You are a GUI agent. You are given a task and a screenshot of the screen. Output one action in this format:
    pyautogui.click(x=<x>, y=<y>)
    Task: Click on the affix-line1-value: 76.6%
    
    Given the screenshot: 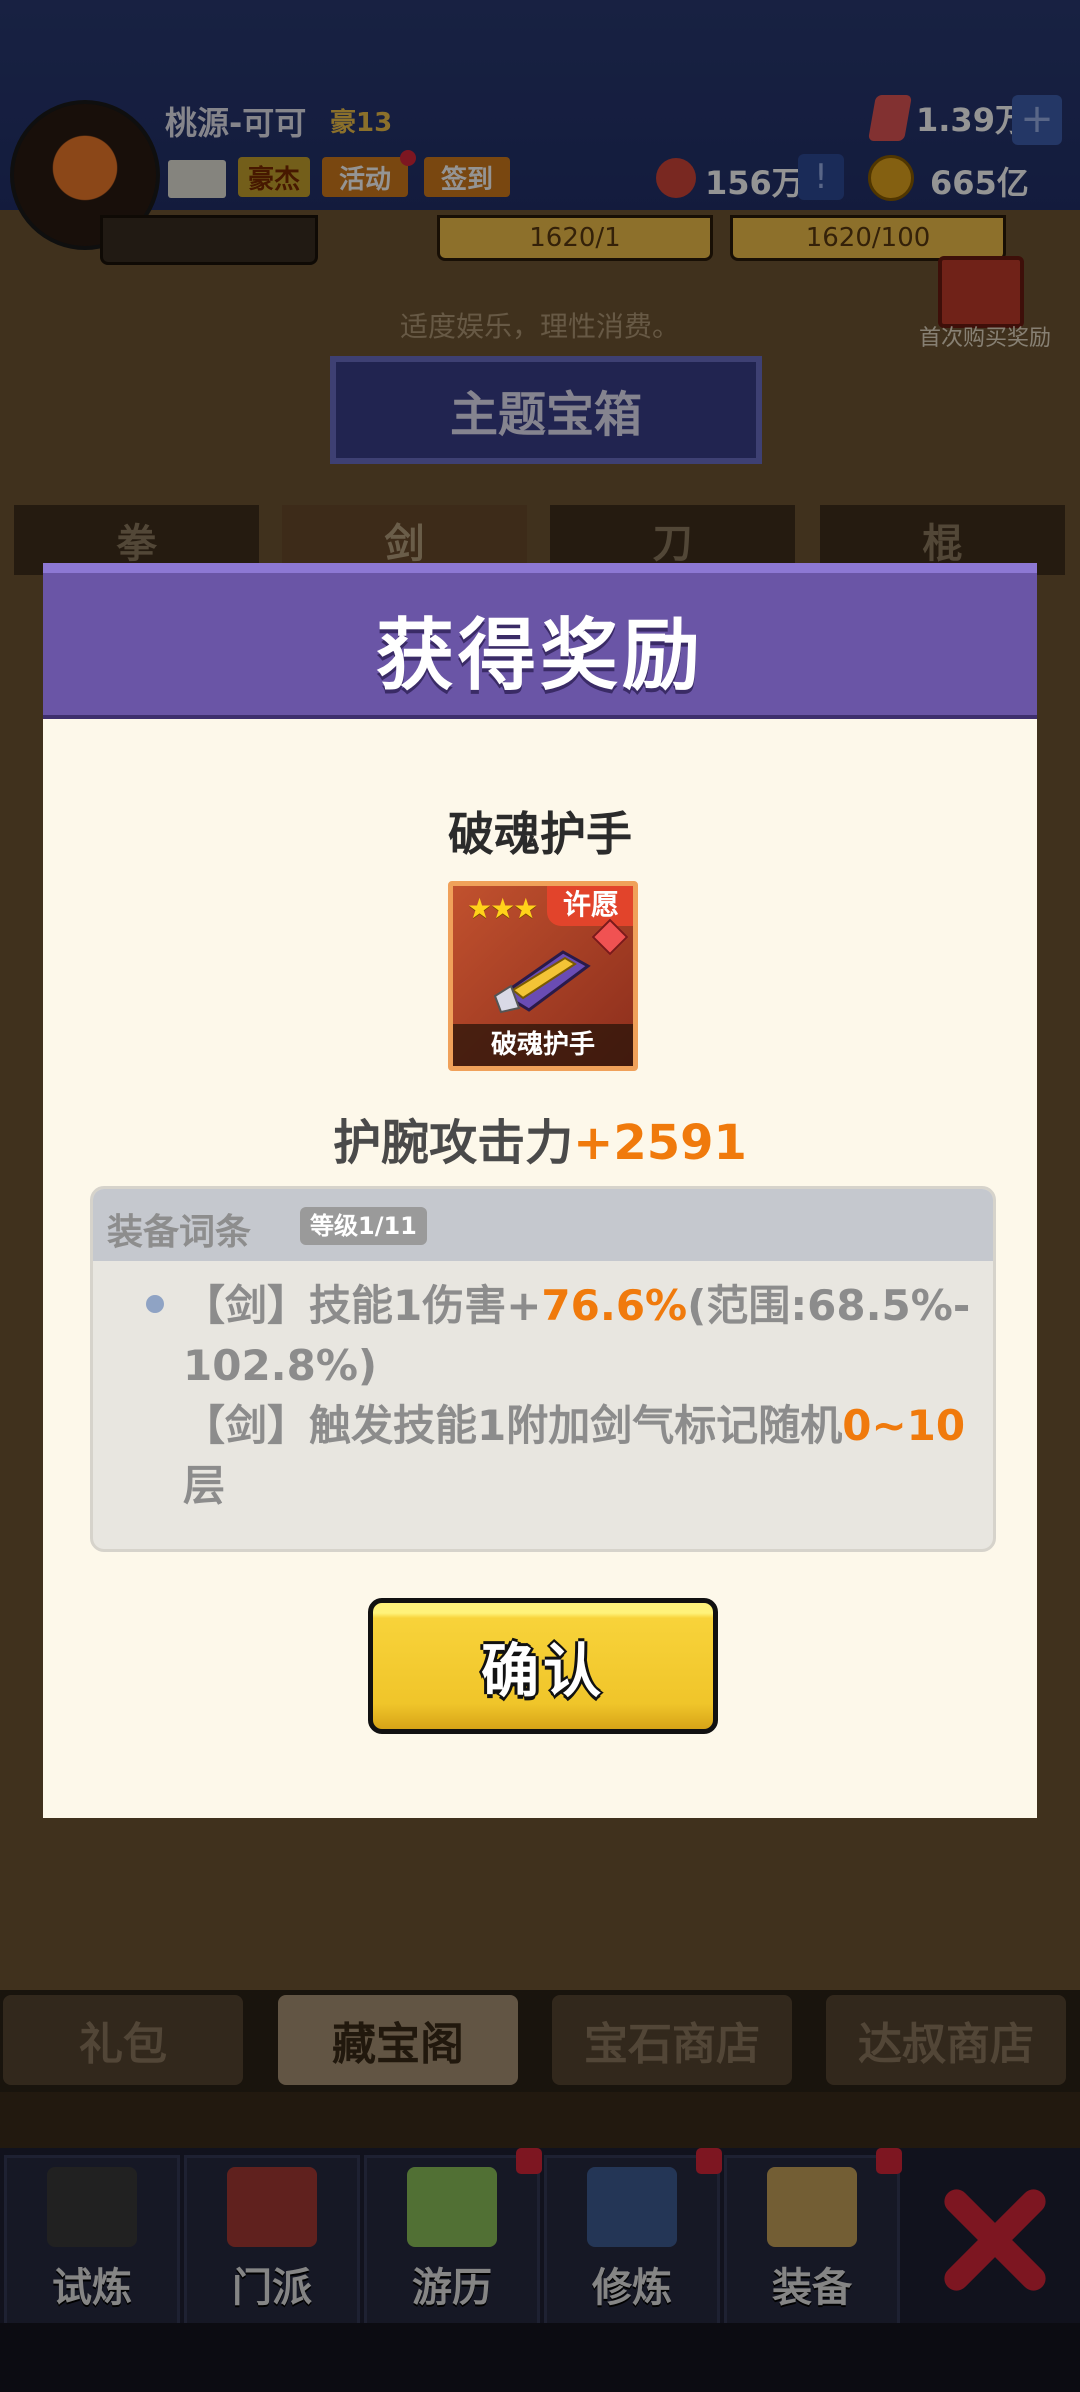 What is the action you would take?
    pyautogui.click(x=614, y=1305)
    